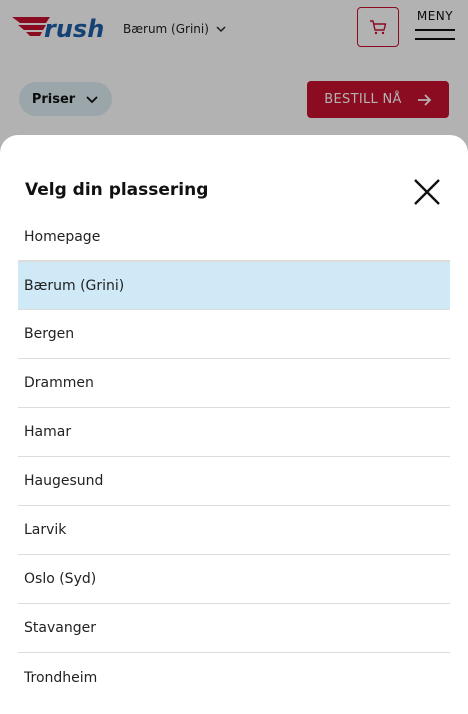 The width and height of the screenshot is (468, 714). Describe the element at coordinates (234, 383) in the screenshot. I see `location-item-drammen: Drammen` at that location.